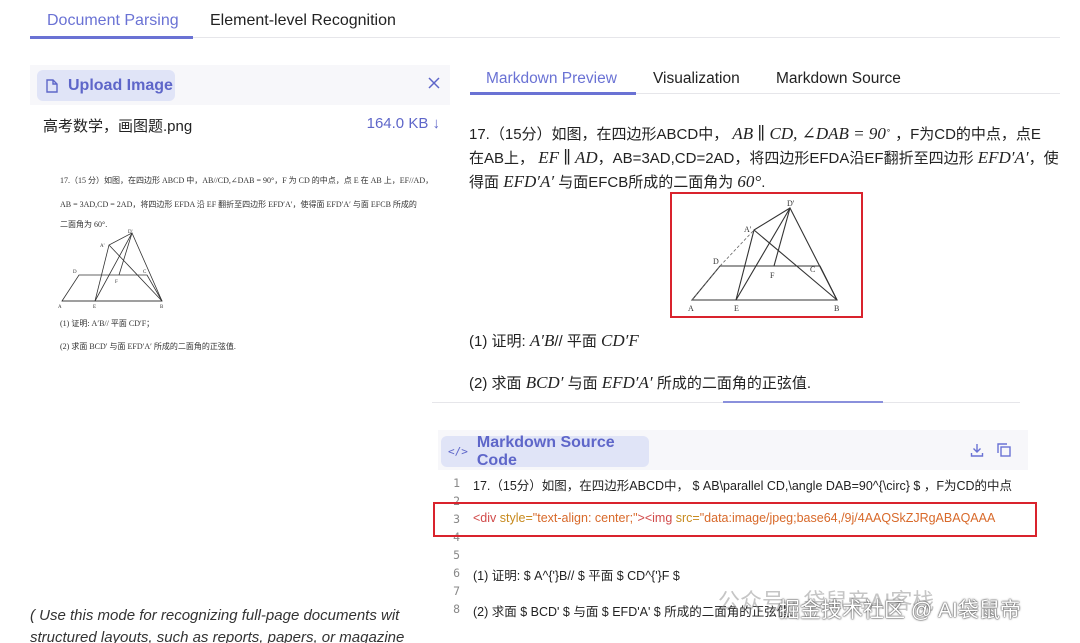  I want to click on copy-button, so click(1004, 450).